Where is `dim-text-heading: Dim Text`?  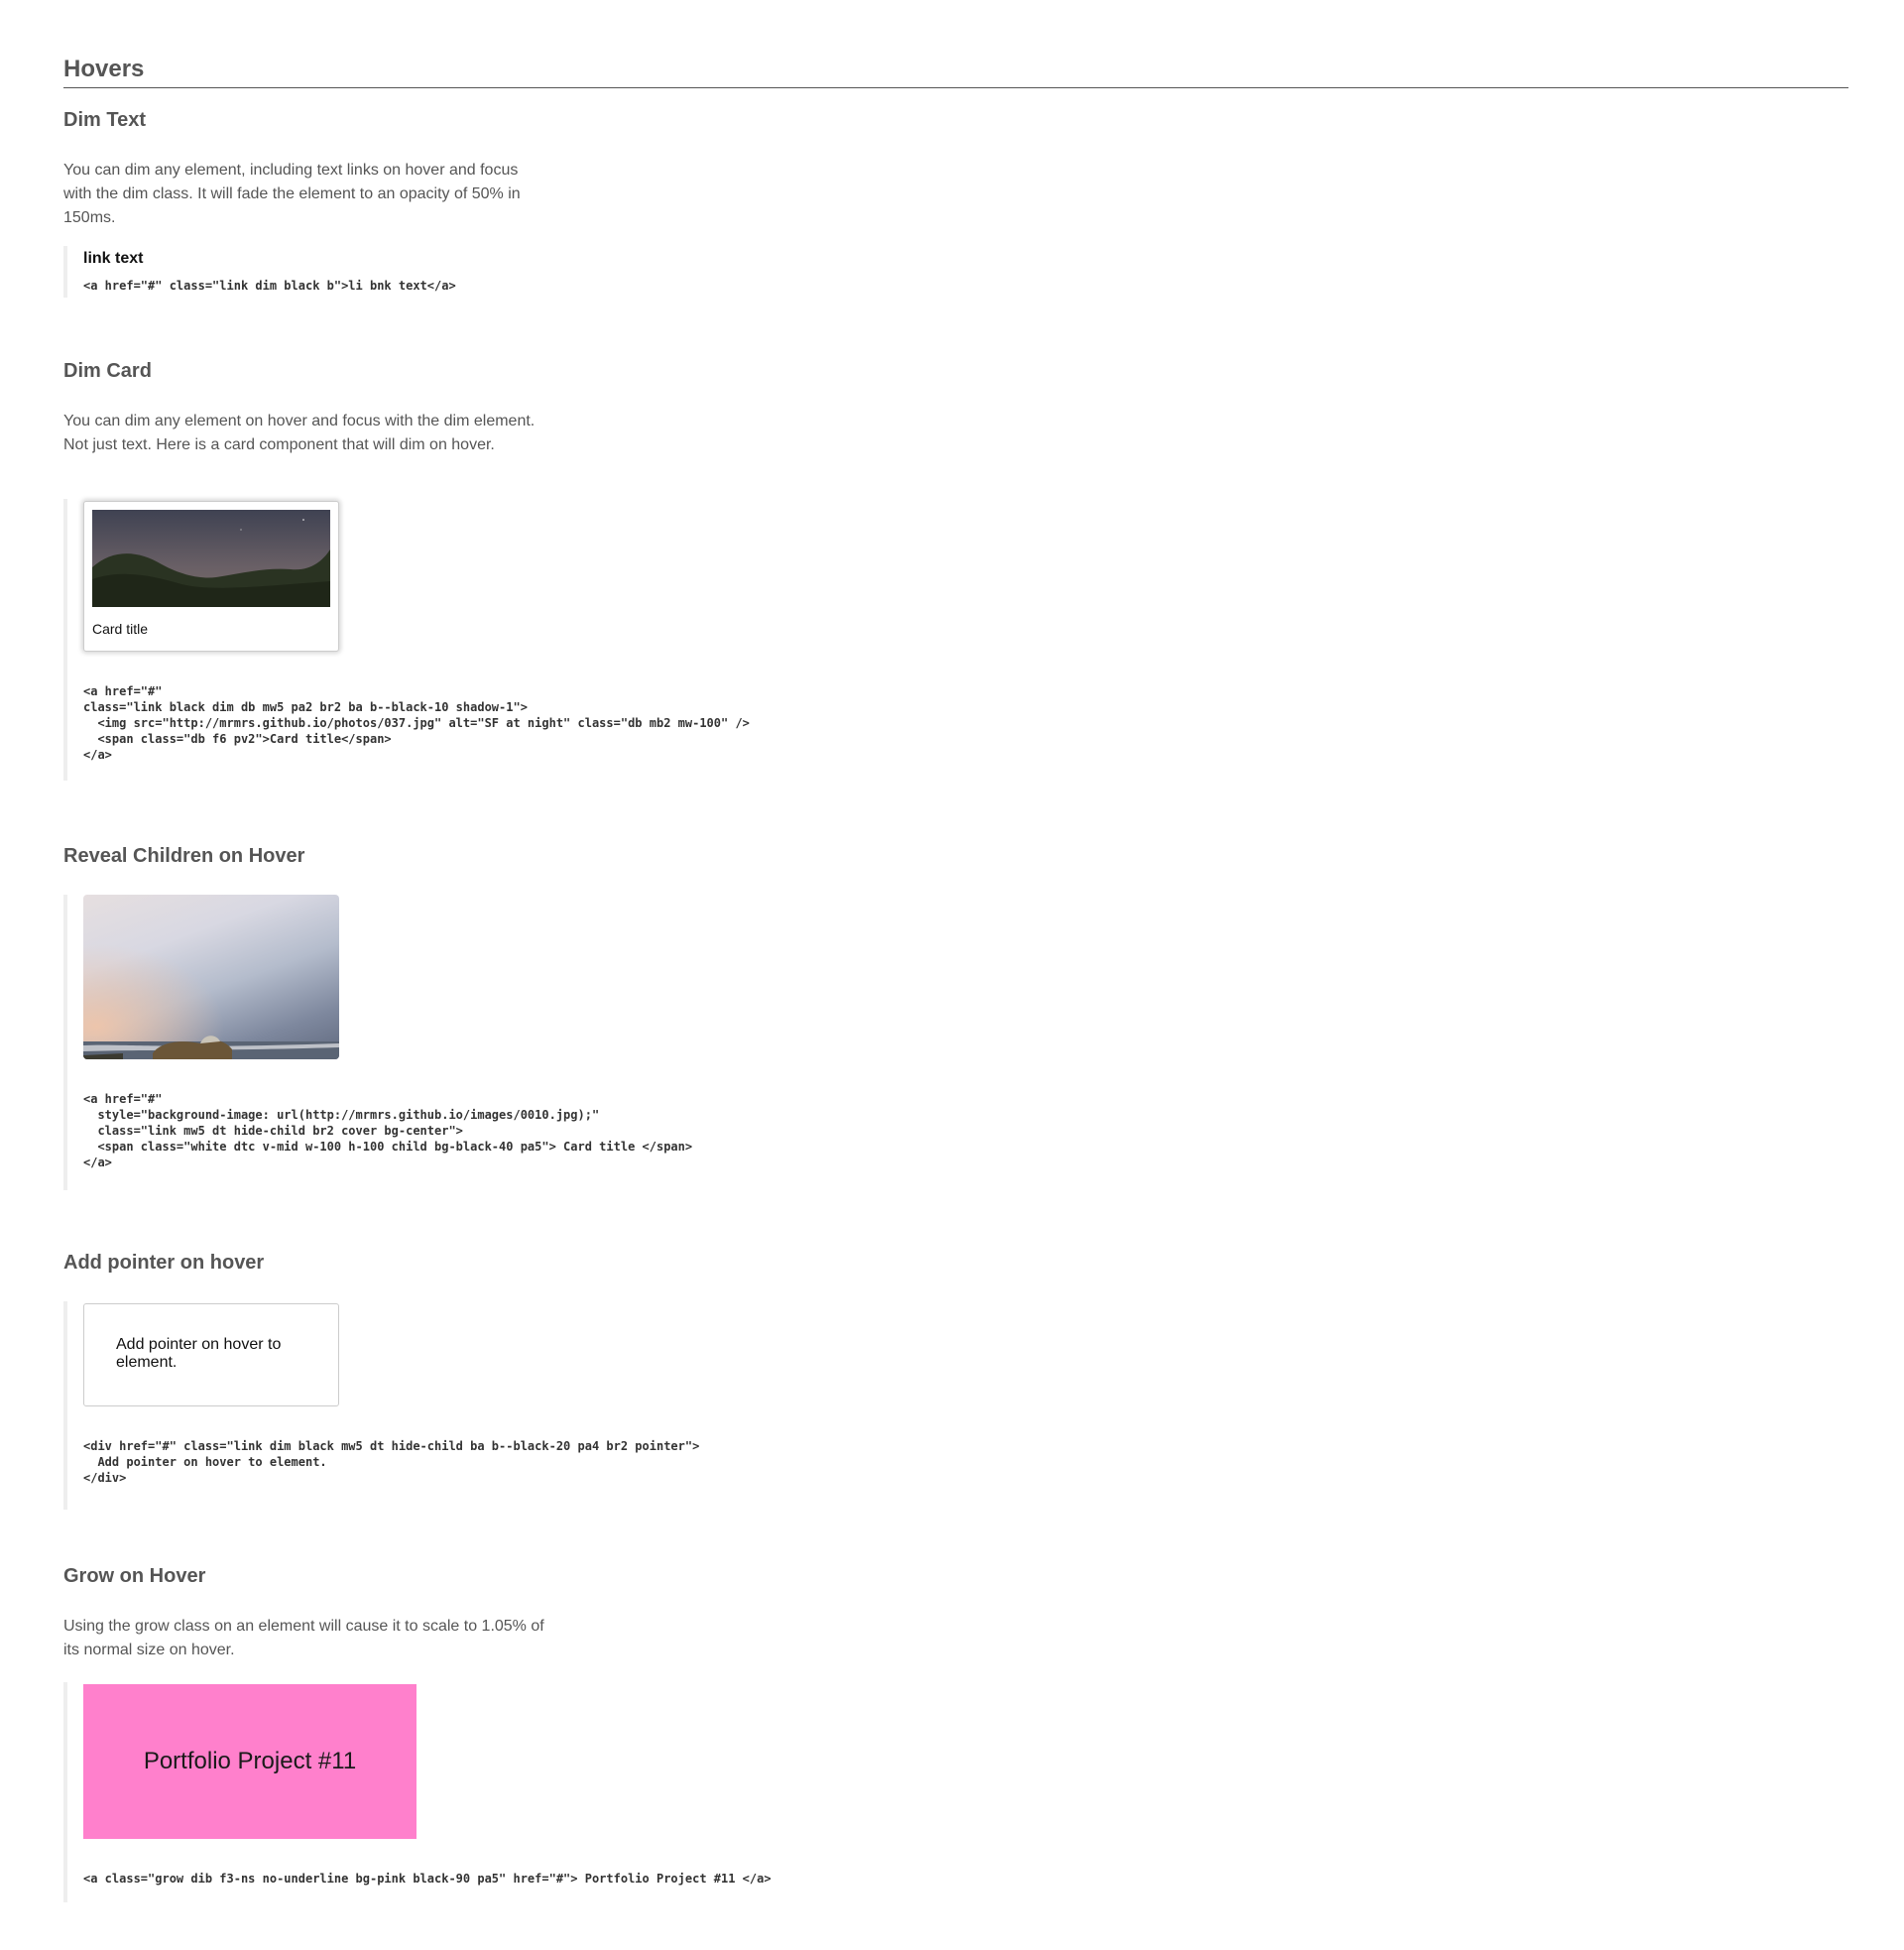 dim-text-heading: Dim Text is located at coordinates (104, 120).